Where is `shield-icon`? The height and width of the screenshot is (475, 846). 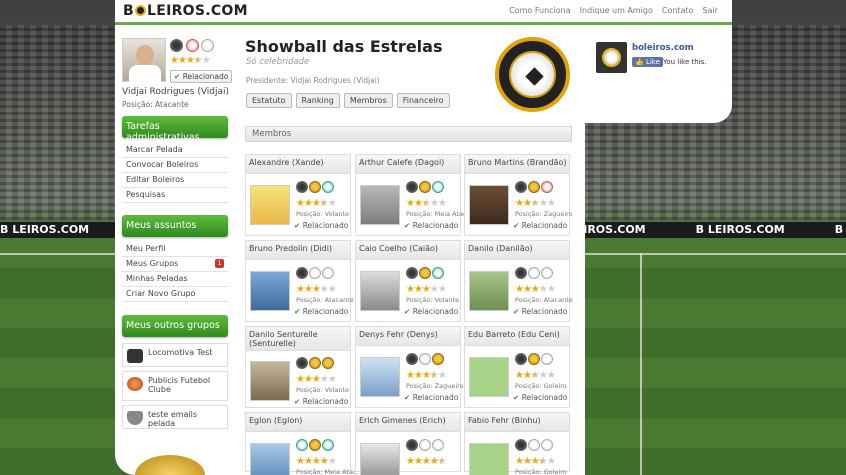
shield-icon is located at coordinates (135, 418).